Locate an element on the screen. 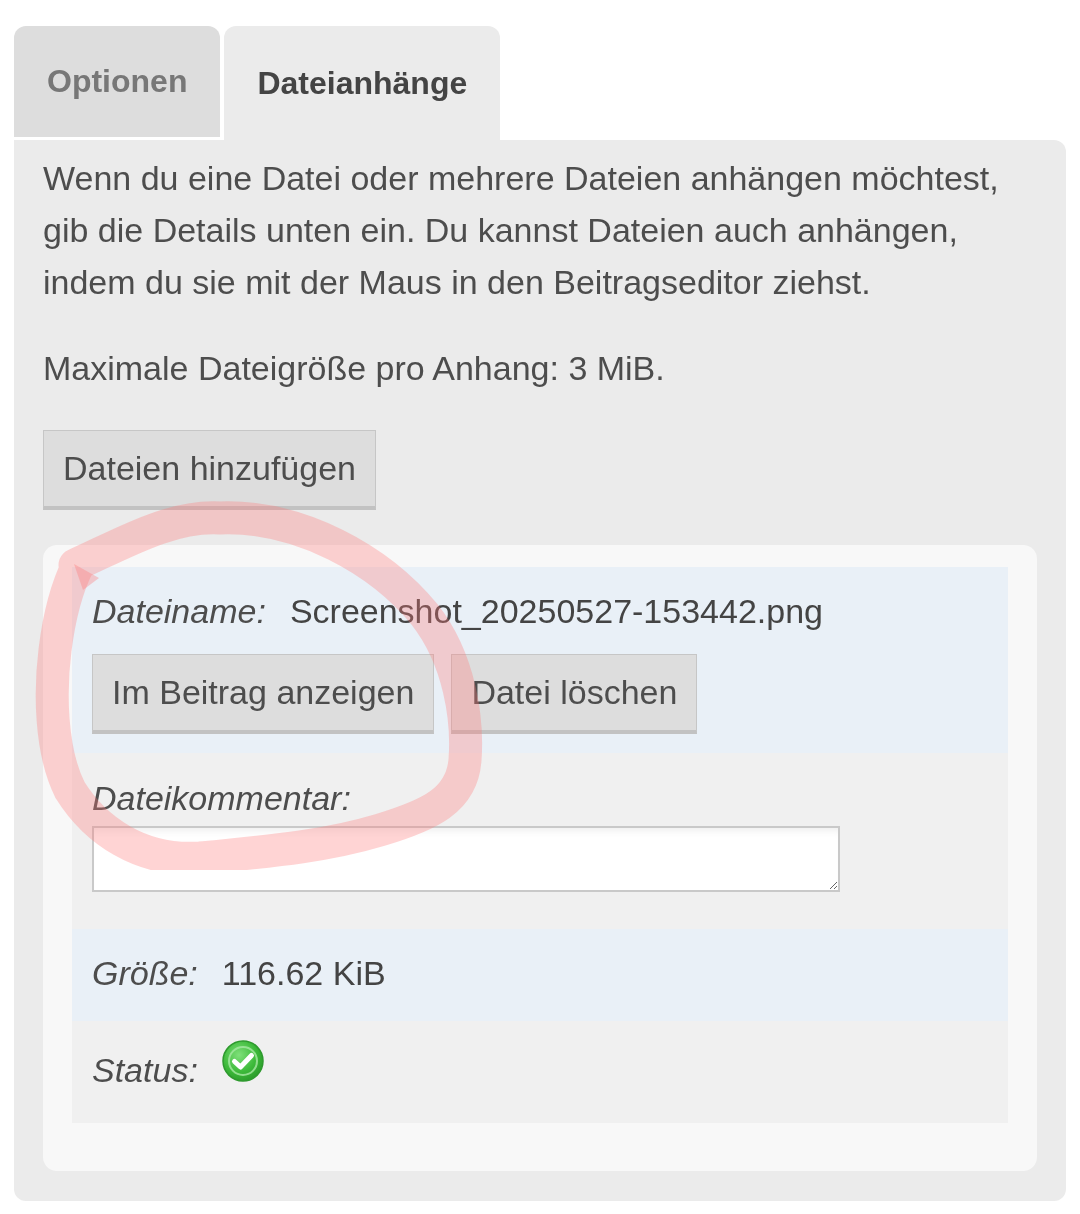 The height and width of the screenshot is (1214, 1080). comment-label: Dateikommentar: is located at coordinates (221, 798).